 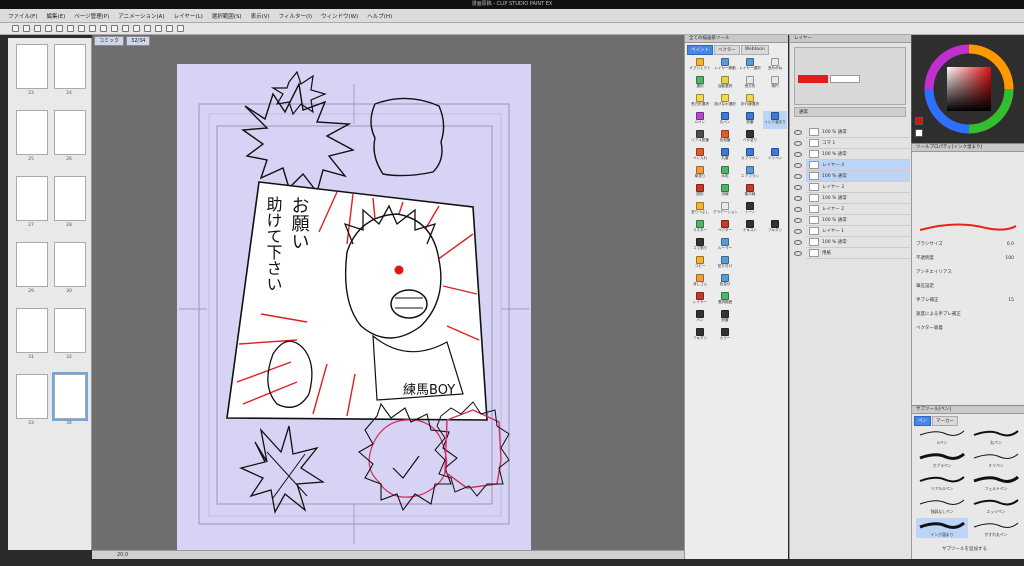 What do you see at coordinates (92, 28) in the screenshot?
I see `ruler-icon` at bounding box center [92, 28].